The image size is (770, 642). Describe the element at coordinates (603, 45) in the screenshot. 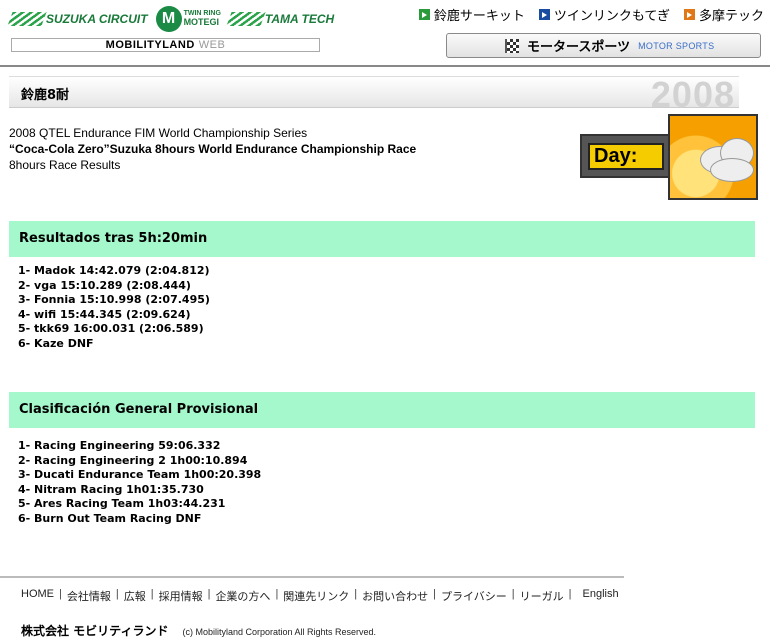

I see `motorsports-button: モータースポーツ MOTOR SPORTS` at that location.